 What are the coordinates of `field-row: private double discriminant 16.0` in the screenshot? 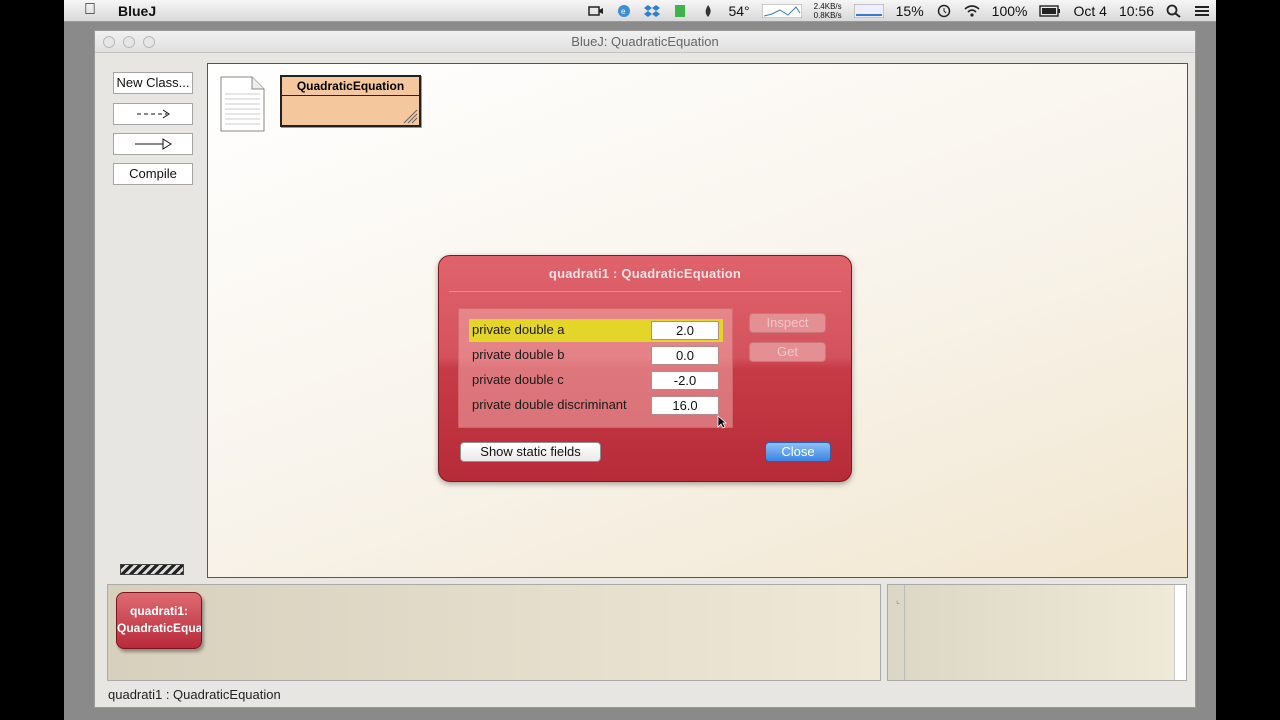 It's located at (596, 405).